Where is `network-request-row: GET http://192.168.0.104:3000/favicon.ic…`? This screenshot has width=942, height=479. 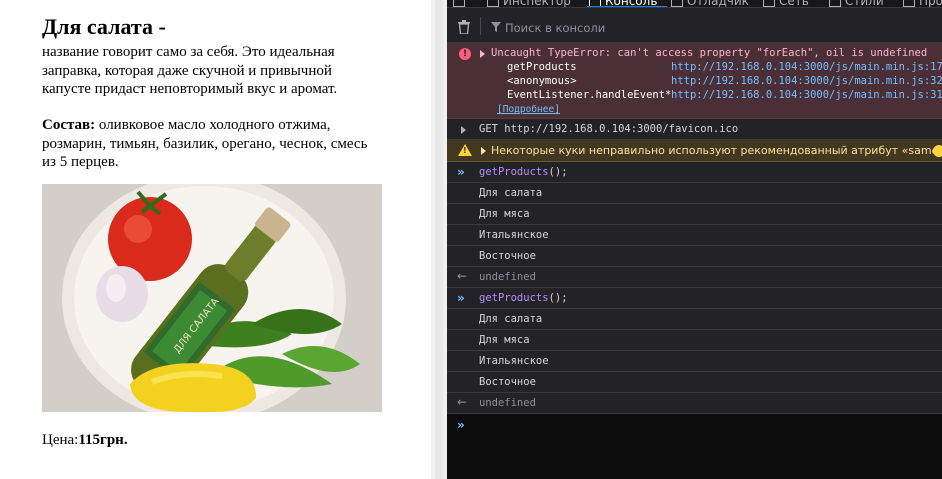
network-request-row: GET http://192.168.0.104:3000/favicon.ic… is located at coordinates (694, 129).